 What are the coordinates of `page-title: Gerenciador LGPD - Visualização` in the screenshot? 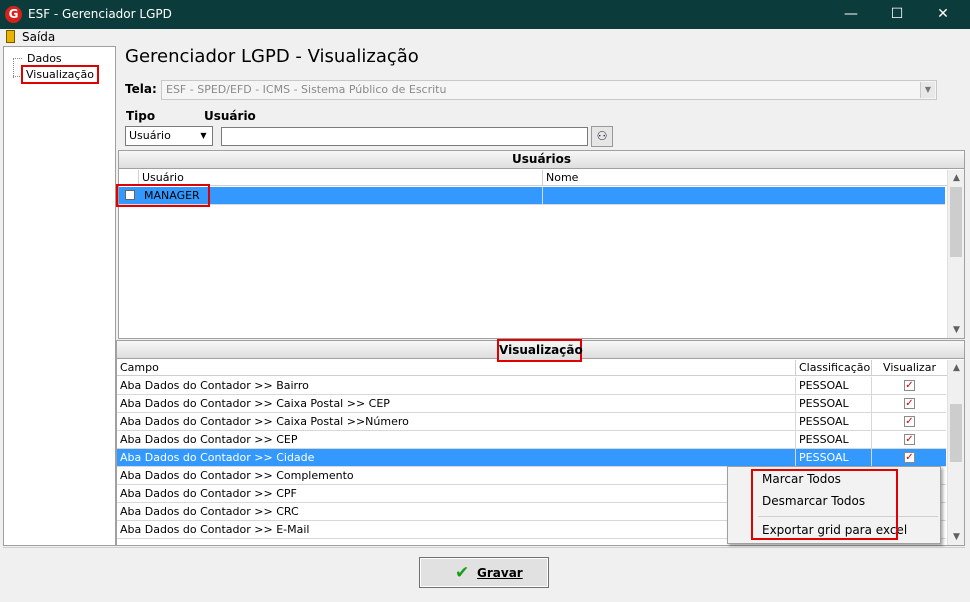 It's located at (272, 56).